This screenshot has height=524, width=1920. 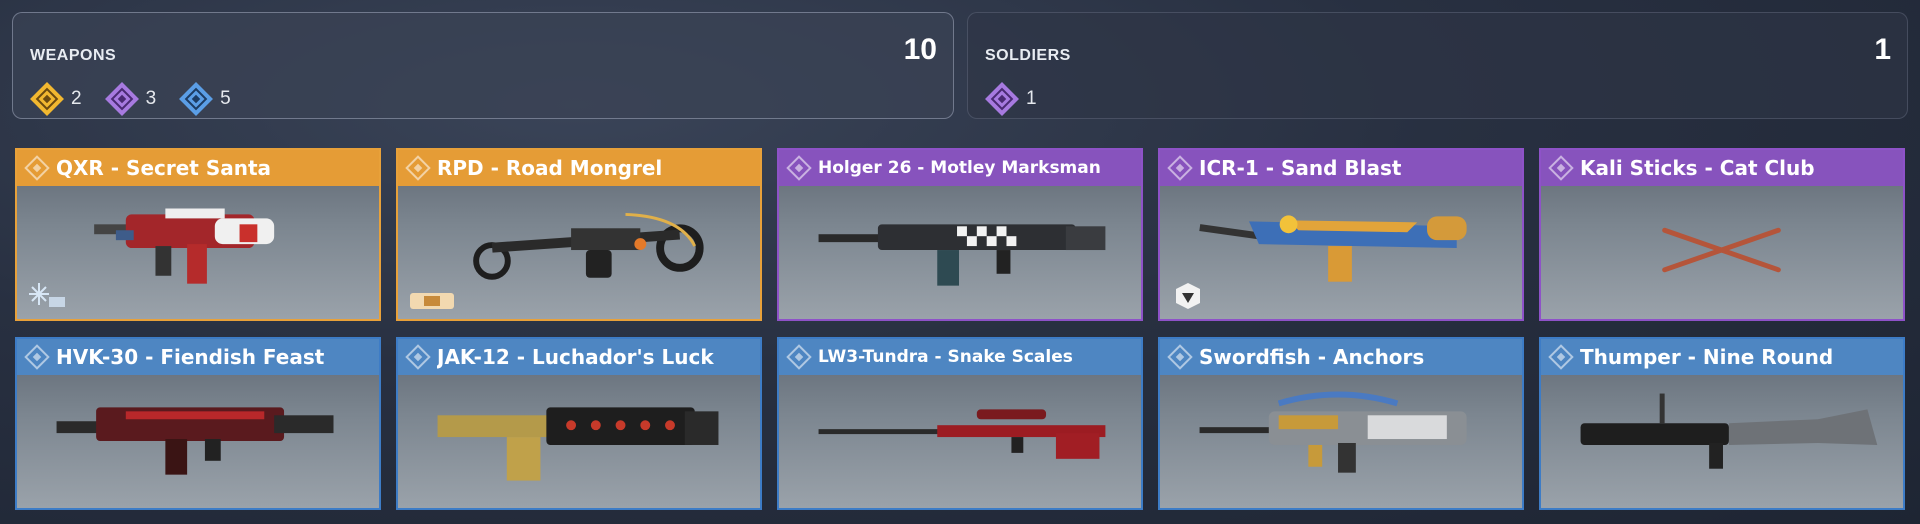 What do you see at coordinates (575, 357) in the screenshot?
I see `weapon-name: JAK-12 - Luchador's Luck` at bounding box center [575, 357].